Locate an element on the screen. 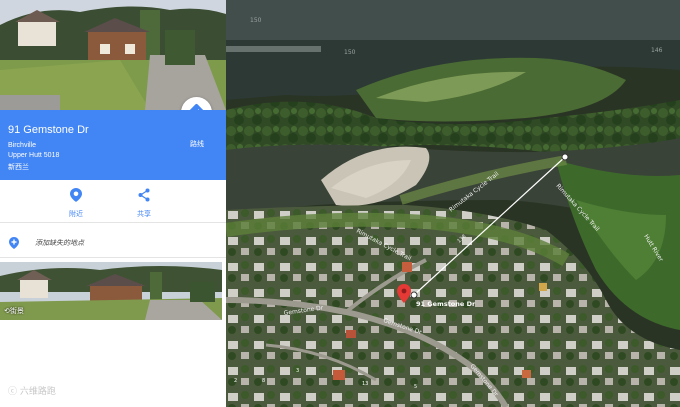 The height and width of the screenshot is (407, 680). pin-label: 91 Gemstone Dr is located at coordinates (446, 304).